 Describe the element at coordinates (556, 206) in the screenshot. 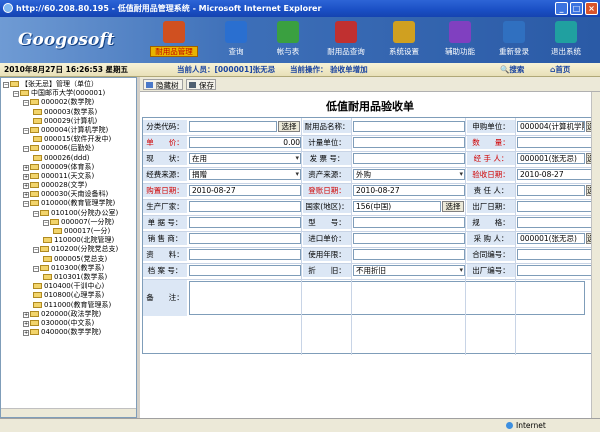

I see `factory_date-field` at that location.